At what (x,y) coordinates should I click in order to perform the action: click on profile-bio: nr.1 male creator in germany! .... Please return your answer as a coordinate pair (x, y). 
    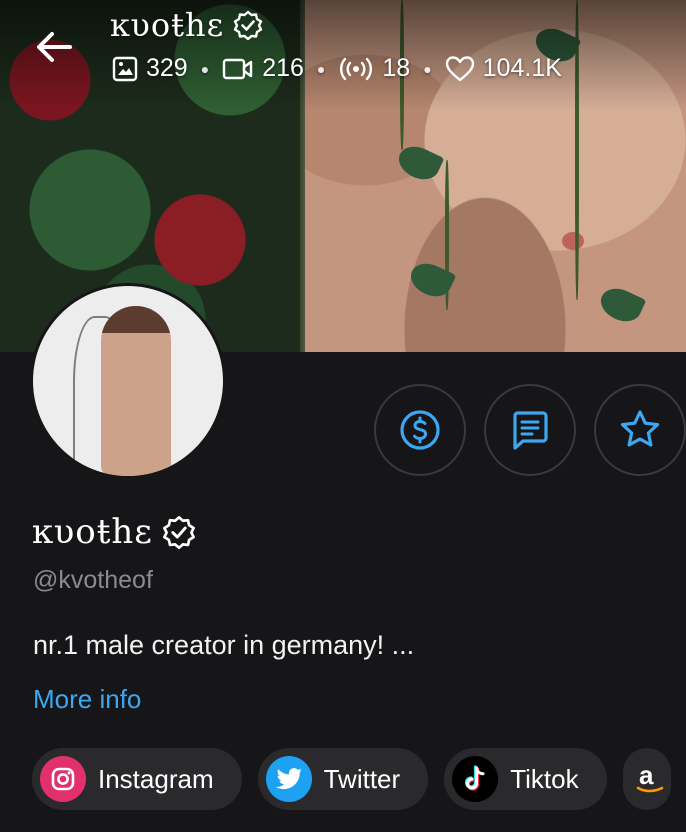
    Looking at the image, I should click on (224, 645).